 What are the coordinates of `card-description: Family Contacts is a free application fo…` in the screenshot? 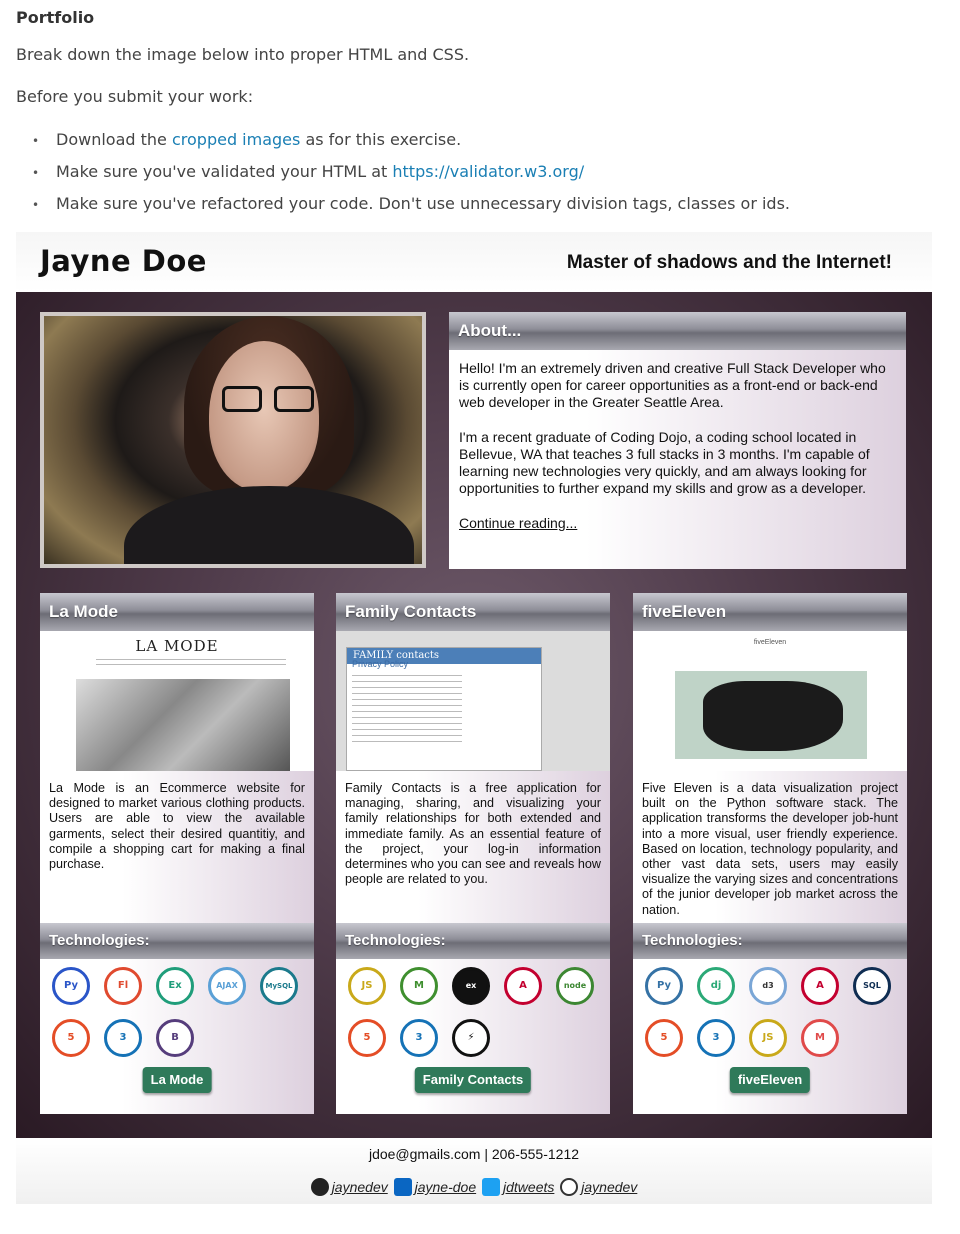 It's located at (473, 847).